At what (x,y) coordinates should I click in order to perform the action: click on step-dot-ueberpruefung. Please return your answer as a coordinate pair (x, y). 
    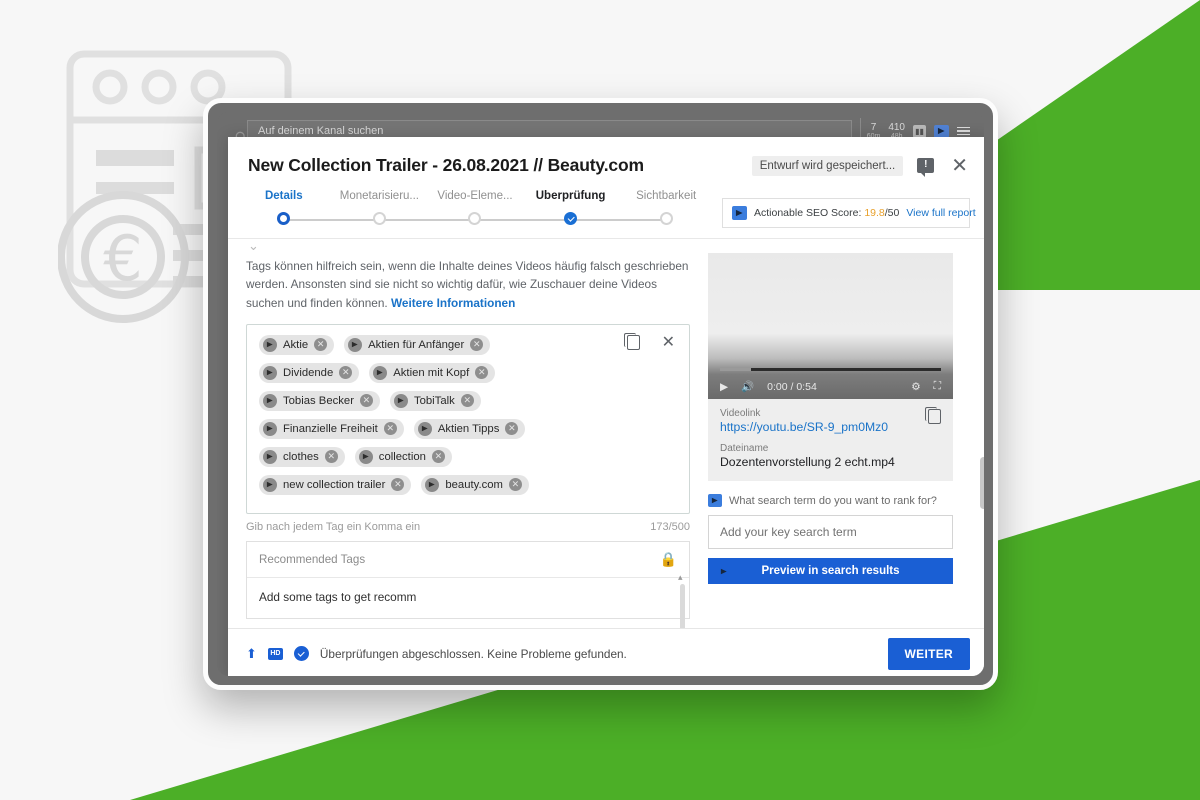
    Looking at the image, I should click on (571, 218).